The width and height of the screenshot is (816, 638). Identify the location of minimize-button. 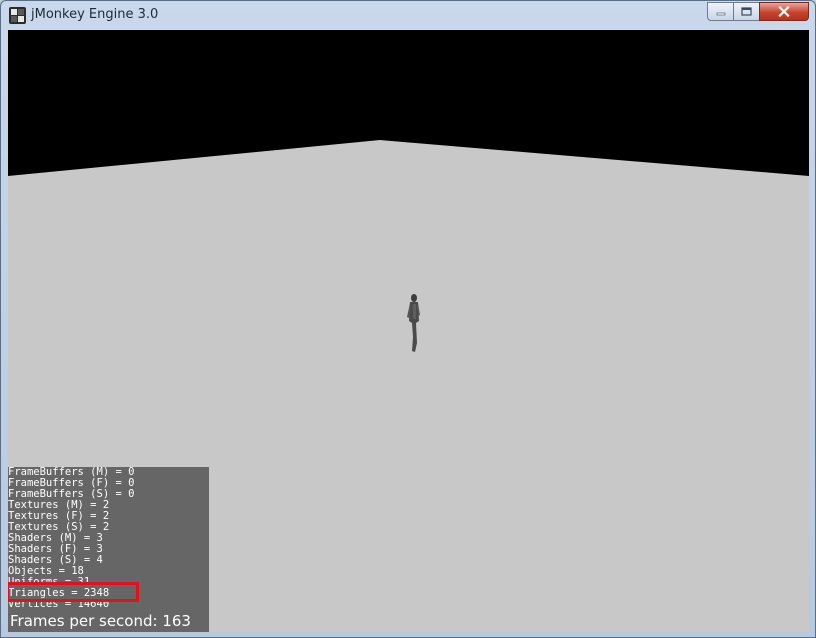
(720, 11).